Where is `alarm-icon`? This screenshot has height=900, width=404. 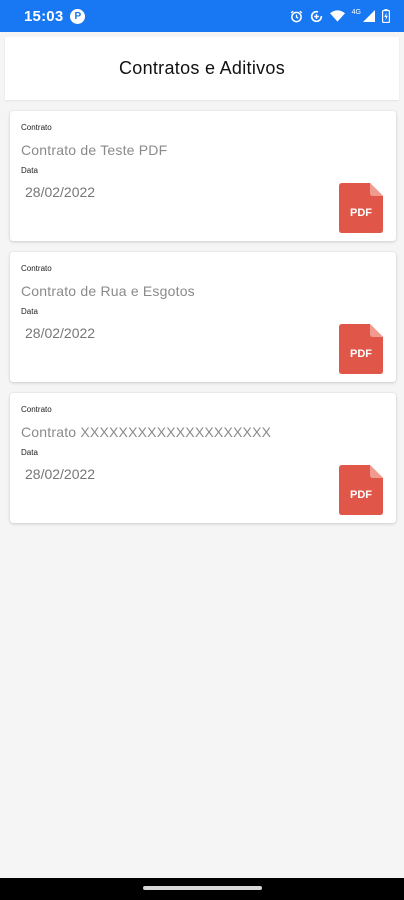
alarm-icon is located at coordinates (296, 16).